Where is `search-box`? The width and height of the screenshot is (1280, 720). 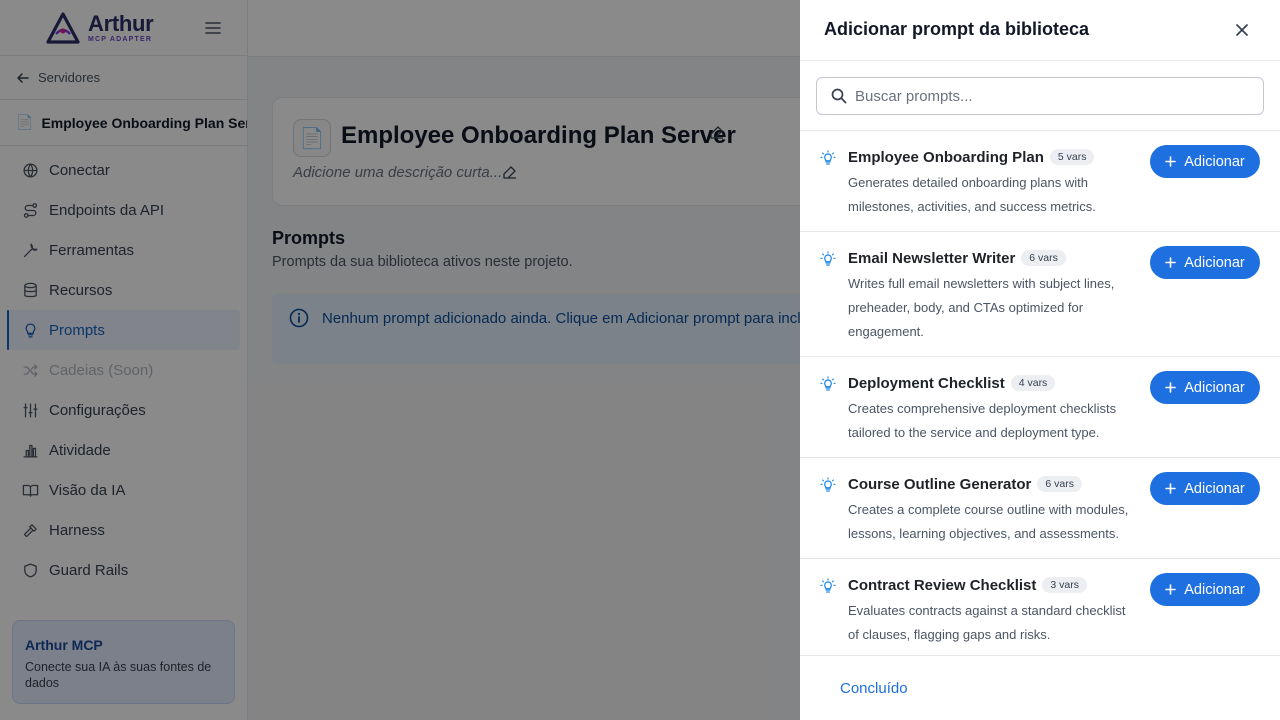
search-box is located at coordinates (1040, 96).